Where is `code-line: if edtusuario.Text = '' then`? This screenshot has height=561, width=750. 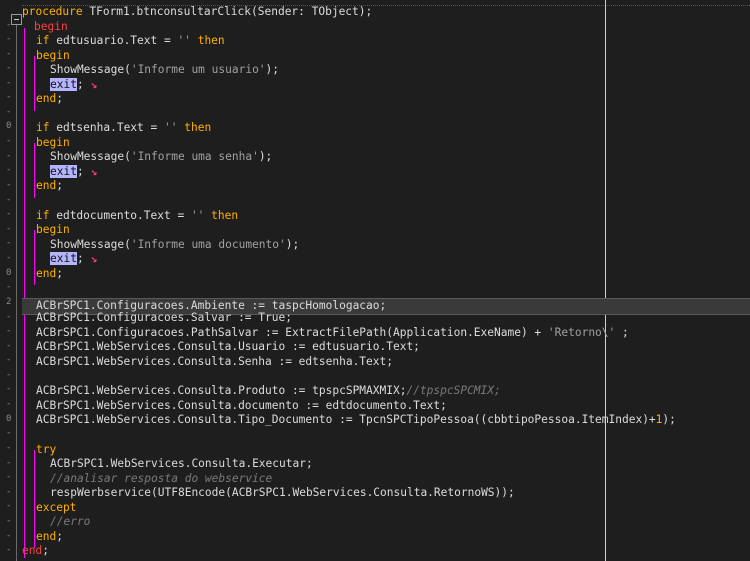 code-line: if edtusuario.Text = '' then is located at coordinates (386, 41).